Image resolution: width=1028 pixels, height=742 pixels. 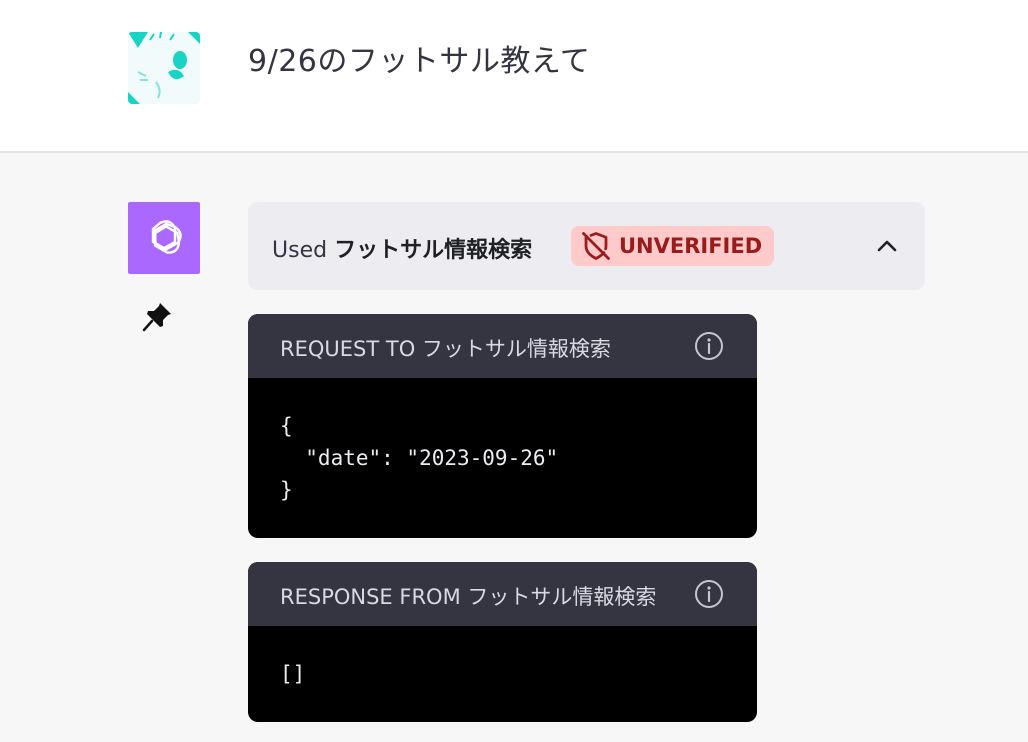 What do you see at coordinates (419, 458) in the screenshot?
I see `request-code: { "date": "2023-09-26" }` at bounding box center [419, 458].